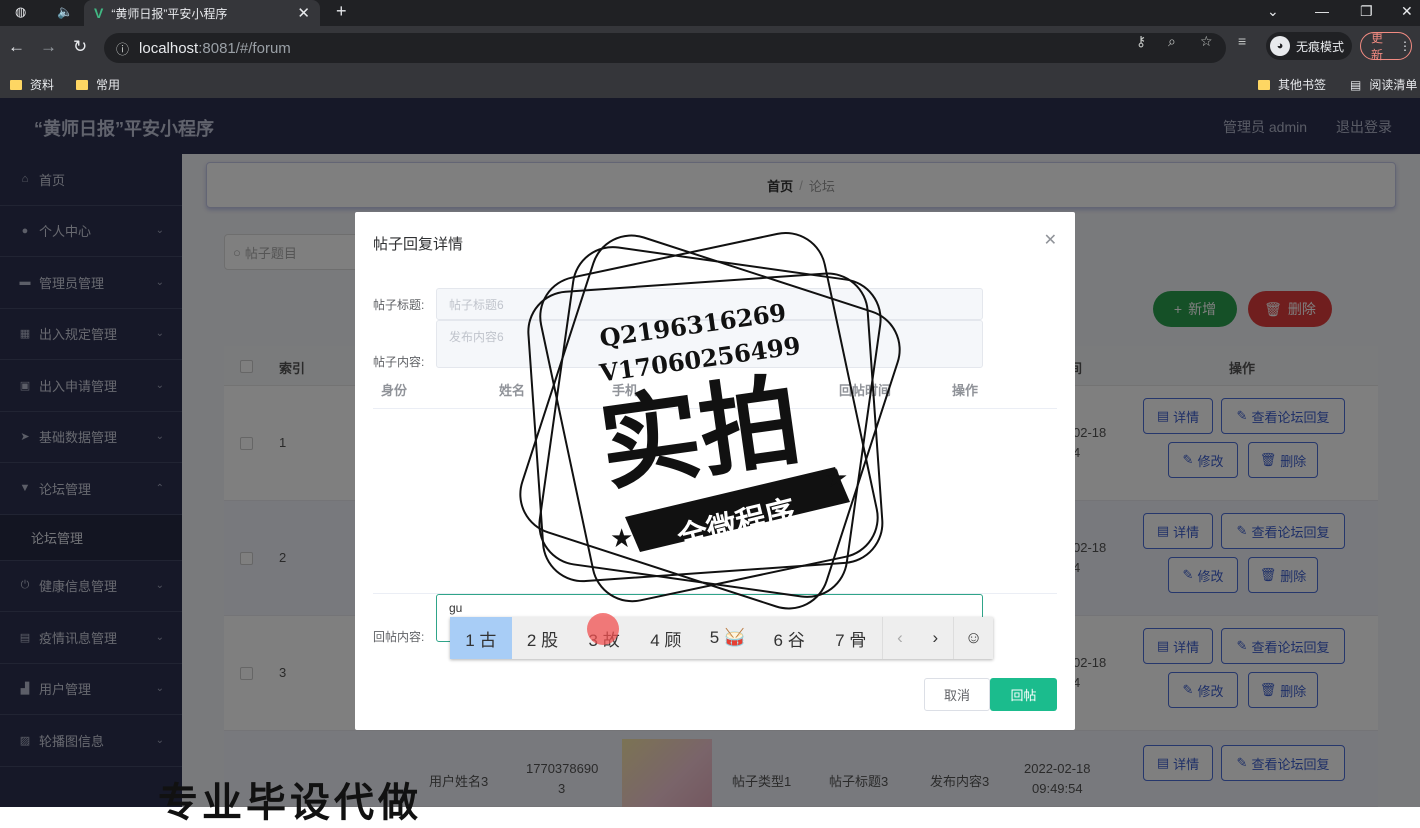  What do you see at coordinates (1356, 84) in the screenshot?
I see `reading-list-icon: ▤` at bounding box center [1356, 84].